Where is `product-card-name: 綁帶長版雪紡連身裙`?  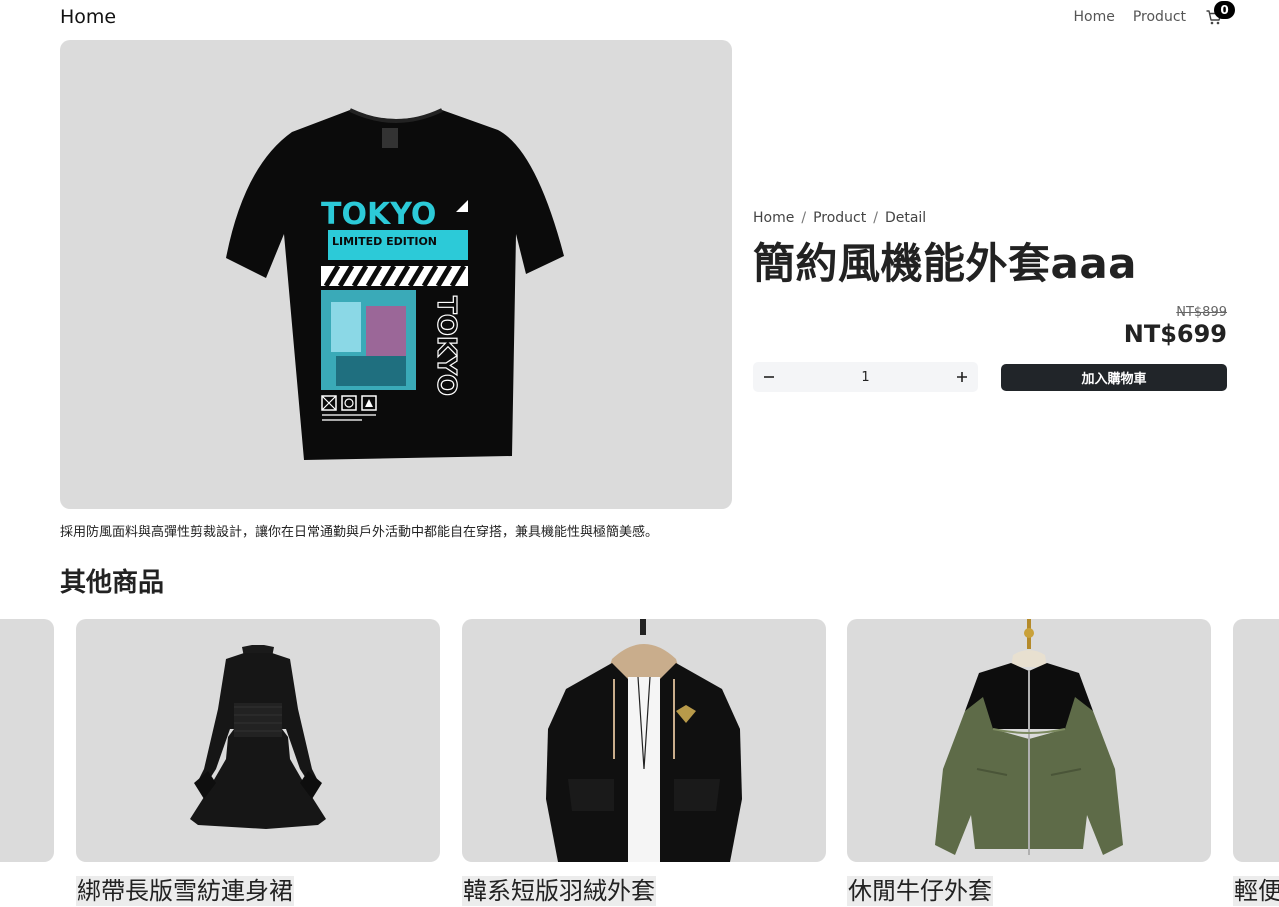 product-card-name: 綁帶長版雪紡連身裙 is located at coordinates (185, 891).